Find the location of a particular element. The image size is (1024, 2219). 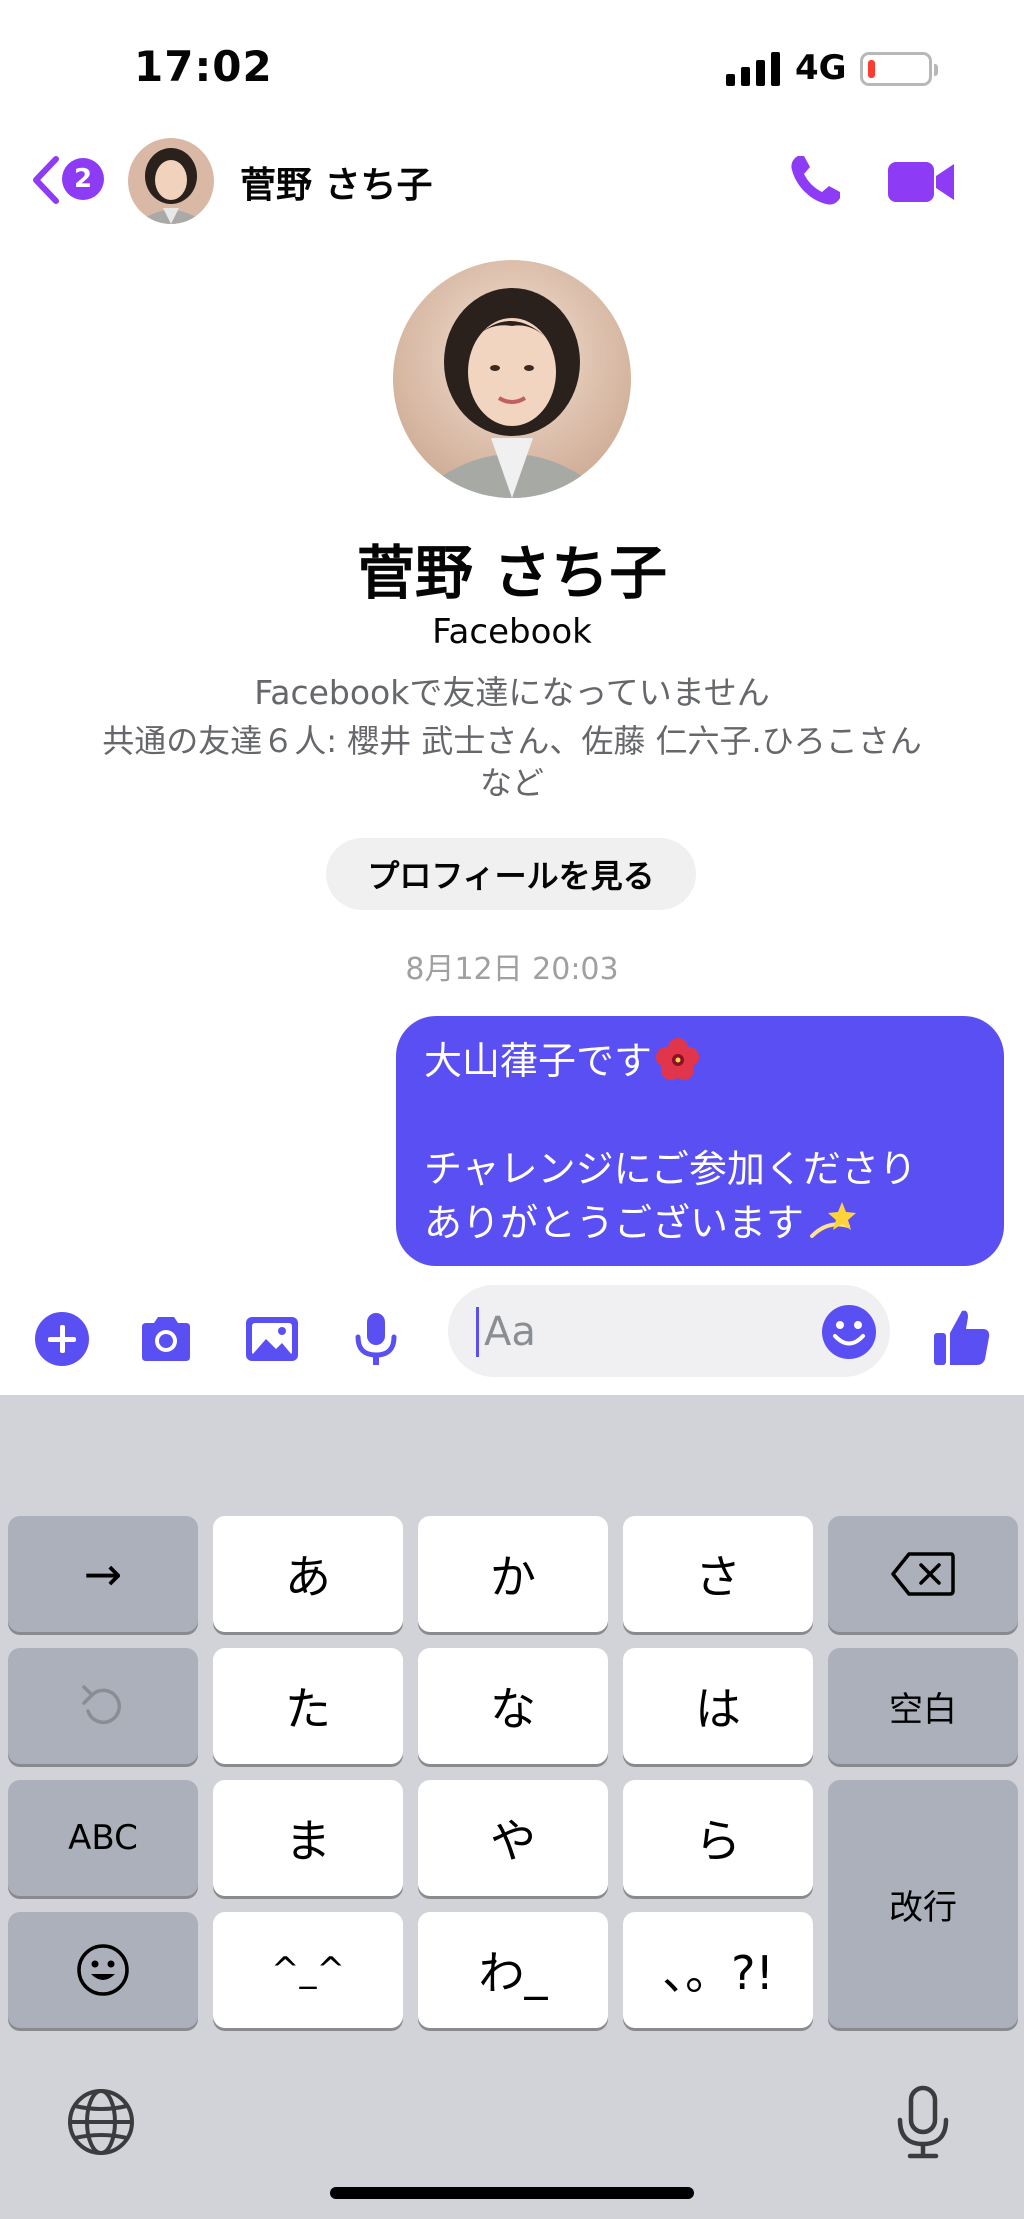

undo-icon is located at coordinates (102, 1705).